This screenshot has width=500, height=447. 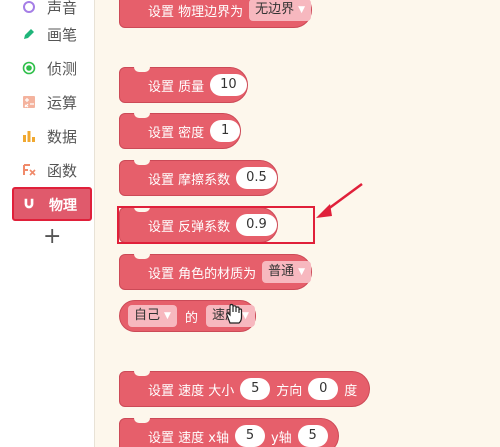 What do you see at coordinates (249, 436) in the screenshot?
I see `speed-x-input: 5` at bounding box center [249, 436].